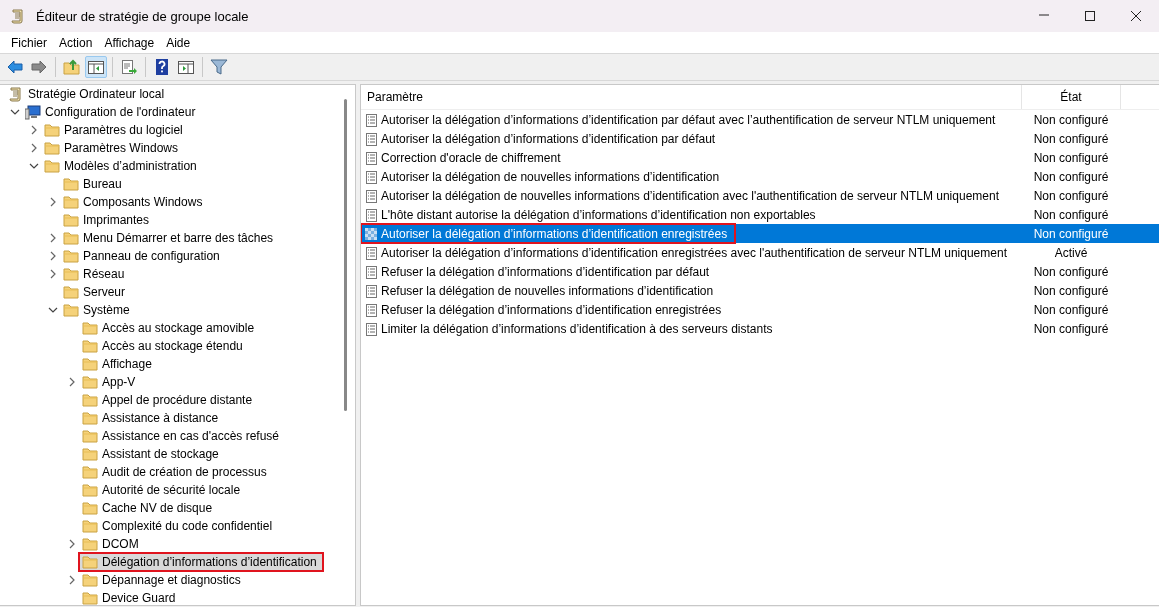  I want to click on menu-item: Fichier, so click(29, 42).